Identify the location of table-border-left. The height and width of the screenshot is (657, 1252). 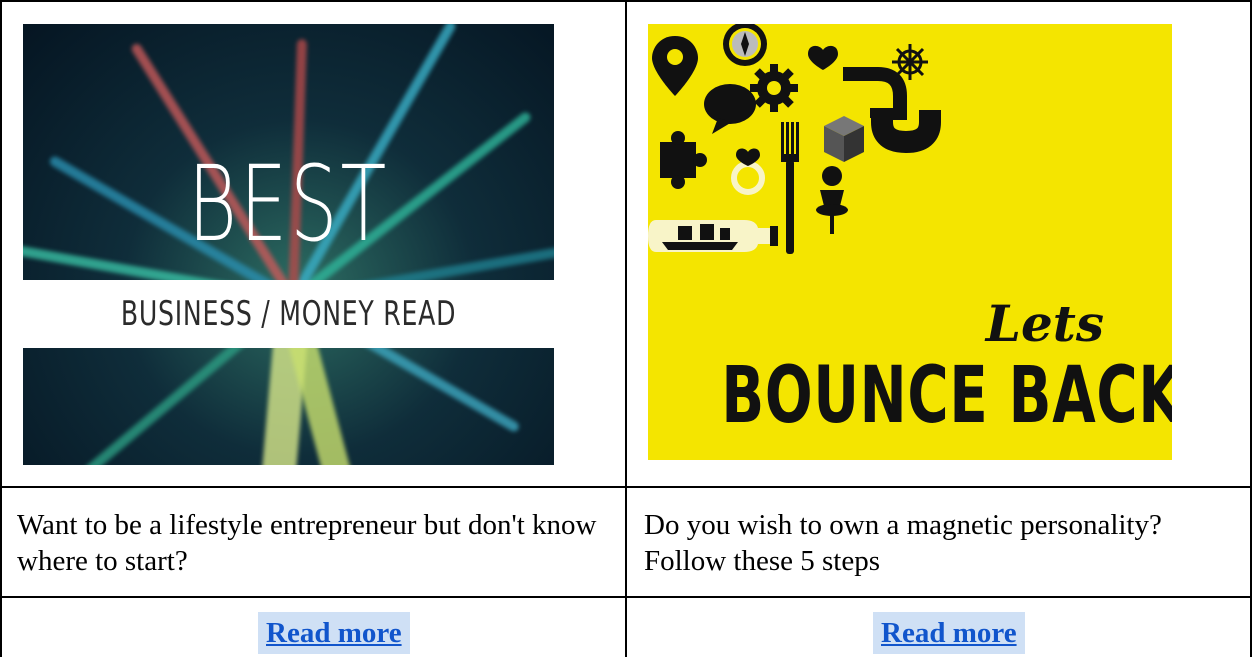
(1, 328).